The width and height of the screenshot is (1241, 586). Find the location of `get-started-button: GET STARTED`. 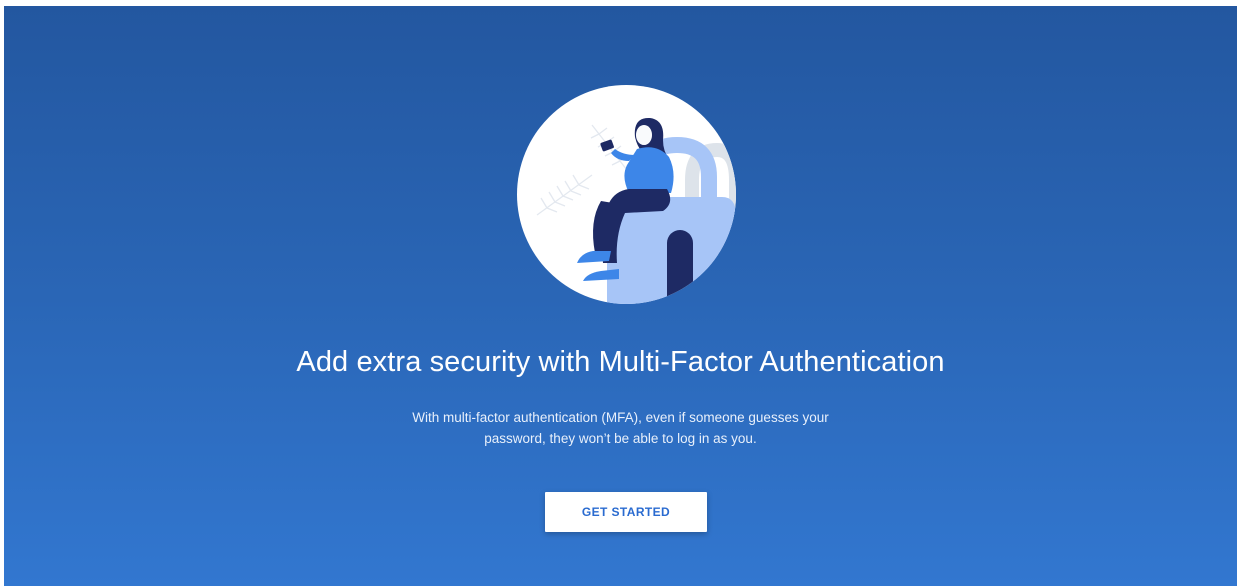

get-started-button: GET STARTED is located at coordinates (626, 512).